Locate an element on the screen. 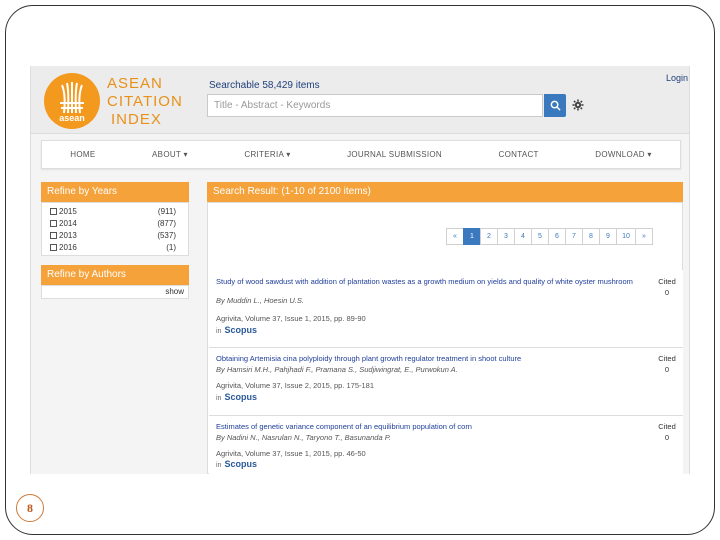 This screenshot has height=540, width=720. logo-word: asean is located at coordinates (72, 118).